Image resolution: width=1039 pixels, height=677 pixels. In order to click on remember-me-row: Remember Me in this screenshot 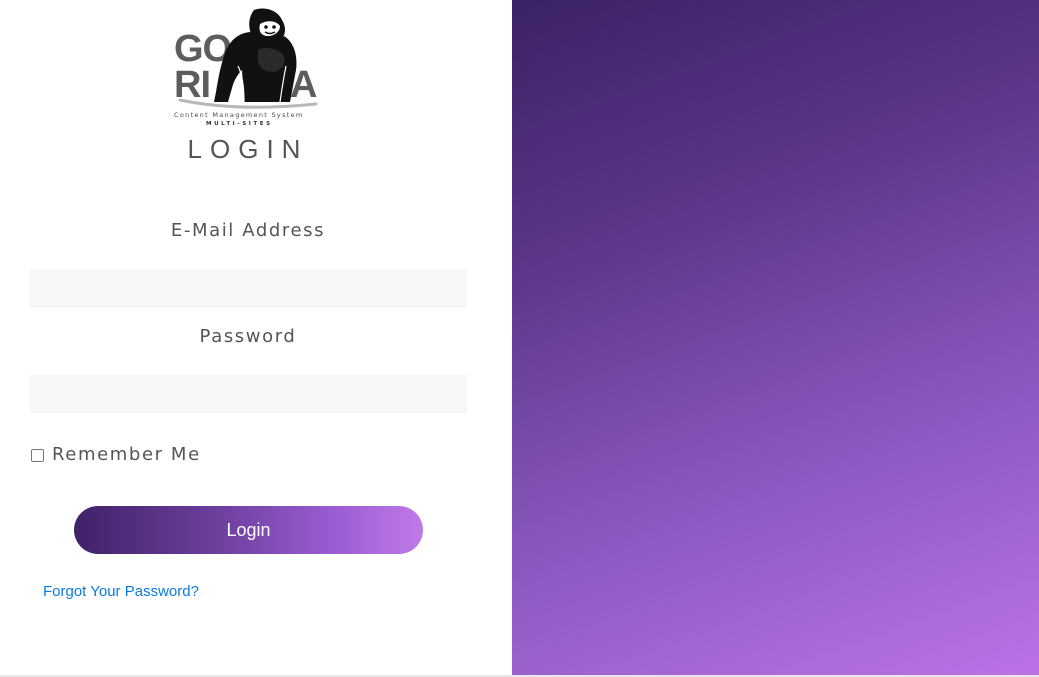, I will do `click(115, 455)`.